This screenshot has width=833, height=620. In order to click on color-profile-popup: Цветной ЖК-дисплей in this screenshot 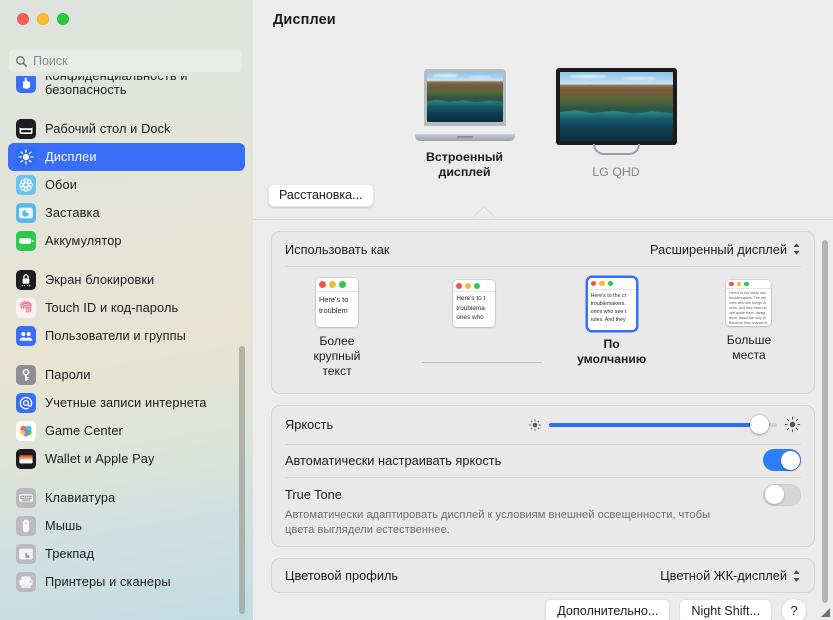, I will do `click(730, 575)`.